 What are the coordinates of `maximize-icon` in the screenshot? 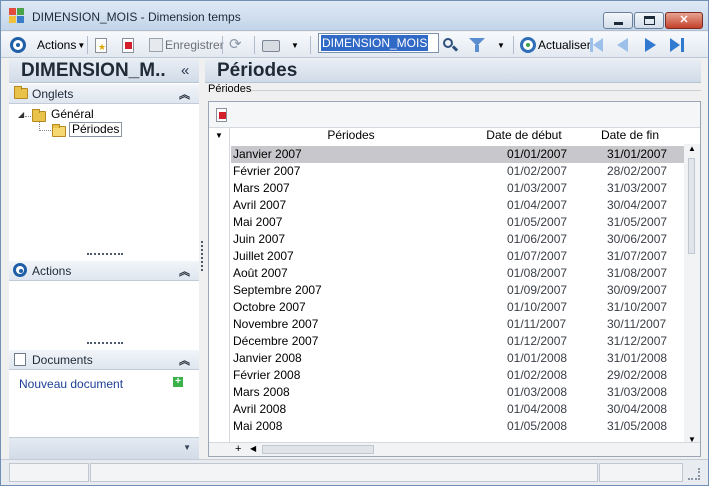 It's located at (649, 20).